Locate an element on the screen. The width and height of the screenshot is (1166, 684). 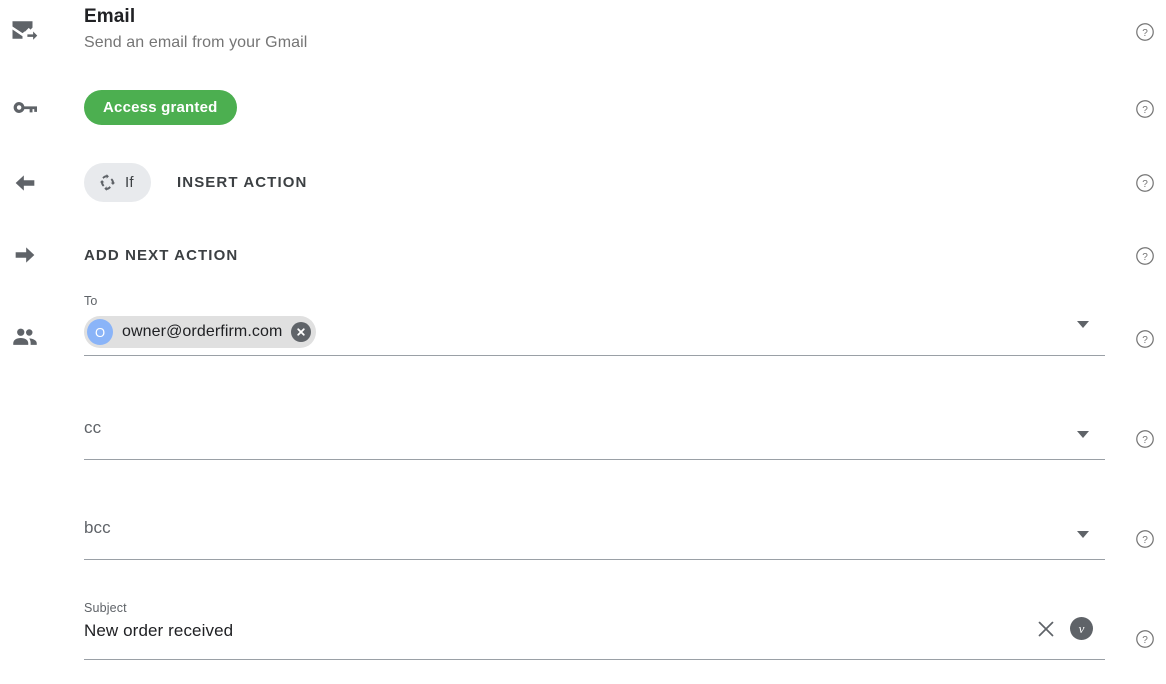
bcc-field: bcc is located at coordinates (594, 535).